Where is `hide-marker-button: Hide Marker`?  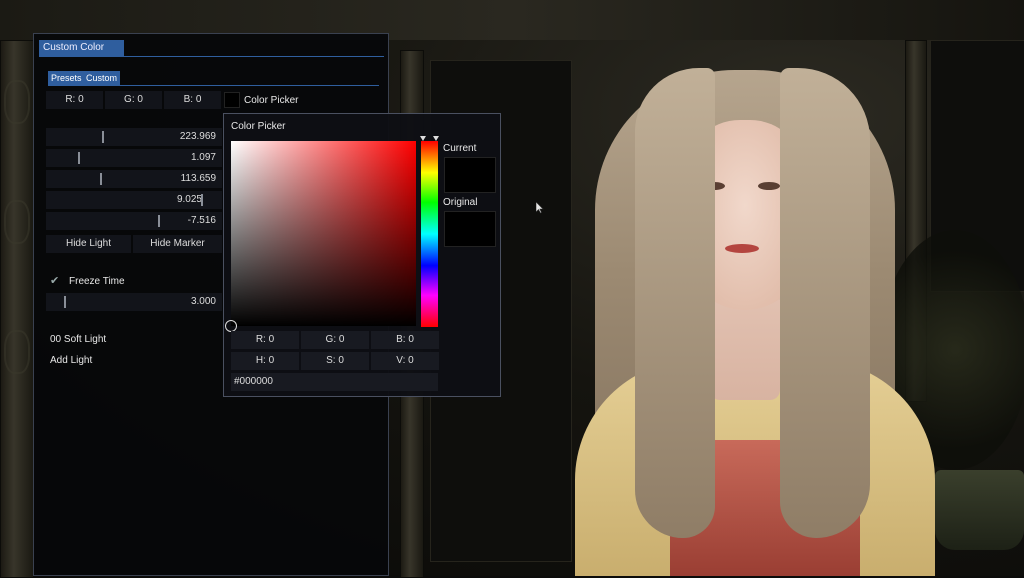
hide-marker-button: Hide Marker is located at coordinates (177, 244).